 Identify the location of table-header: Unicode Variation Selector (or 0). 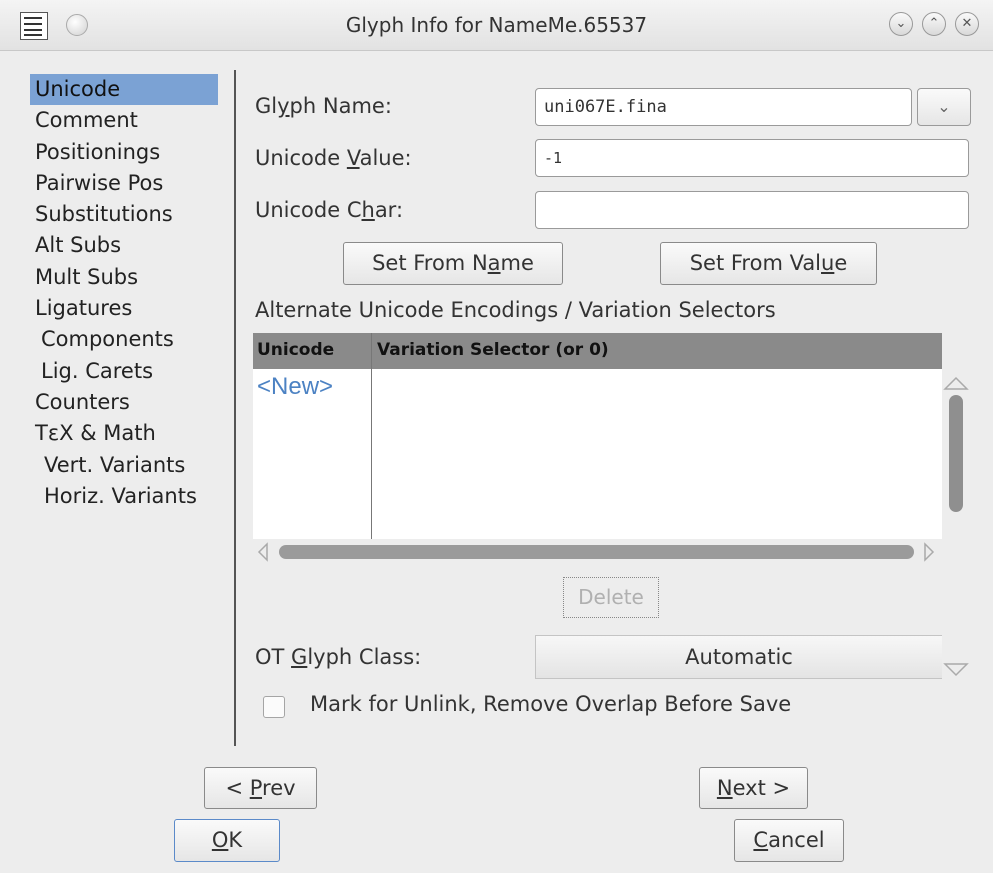
(597, 351).